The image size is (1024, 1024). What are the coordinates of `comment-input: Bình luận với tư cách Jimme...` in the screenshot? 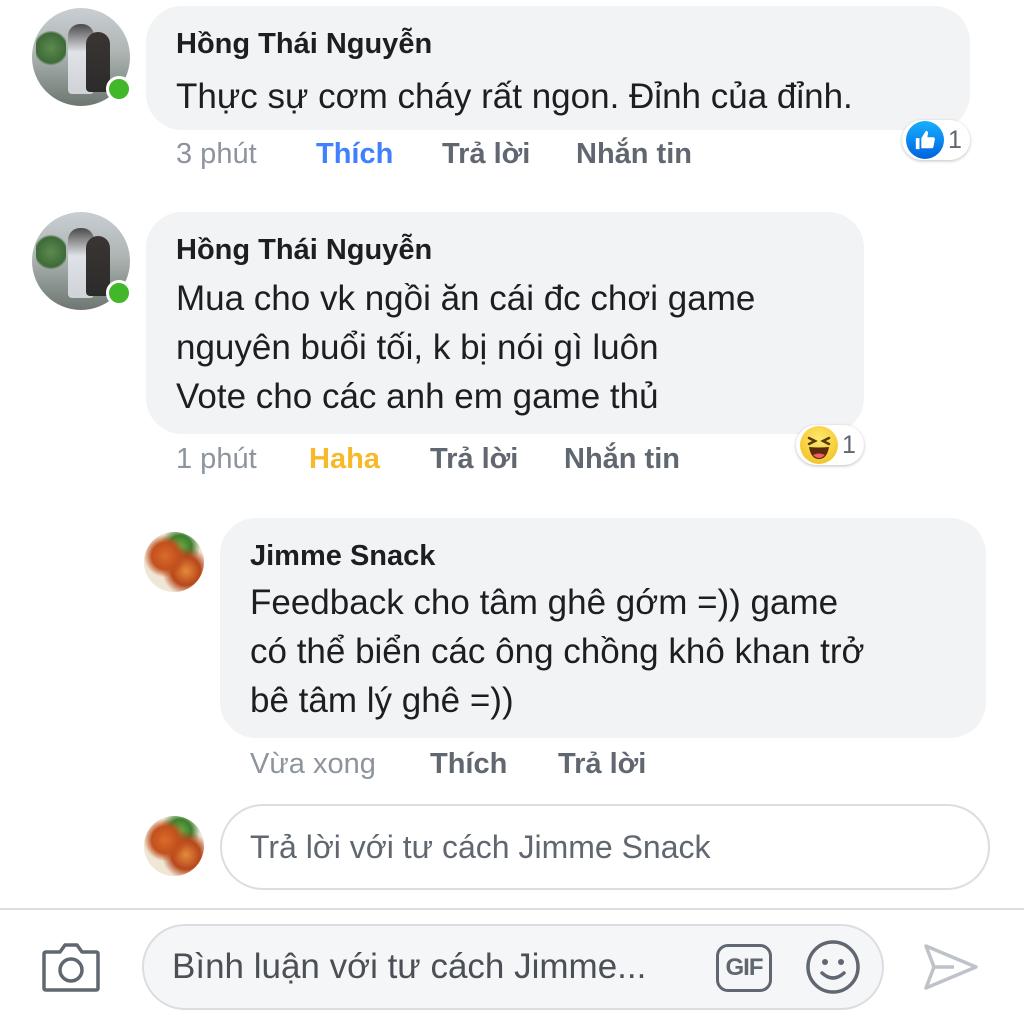 It's located at (513, 967).